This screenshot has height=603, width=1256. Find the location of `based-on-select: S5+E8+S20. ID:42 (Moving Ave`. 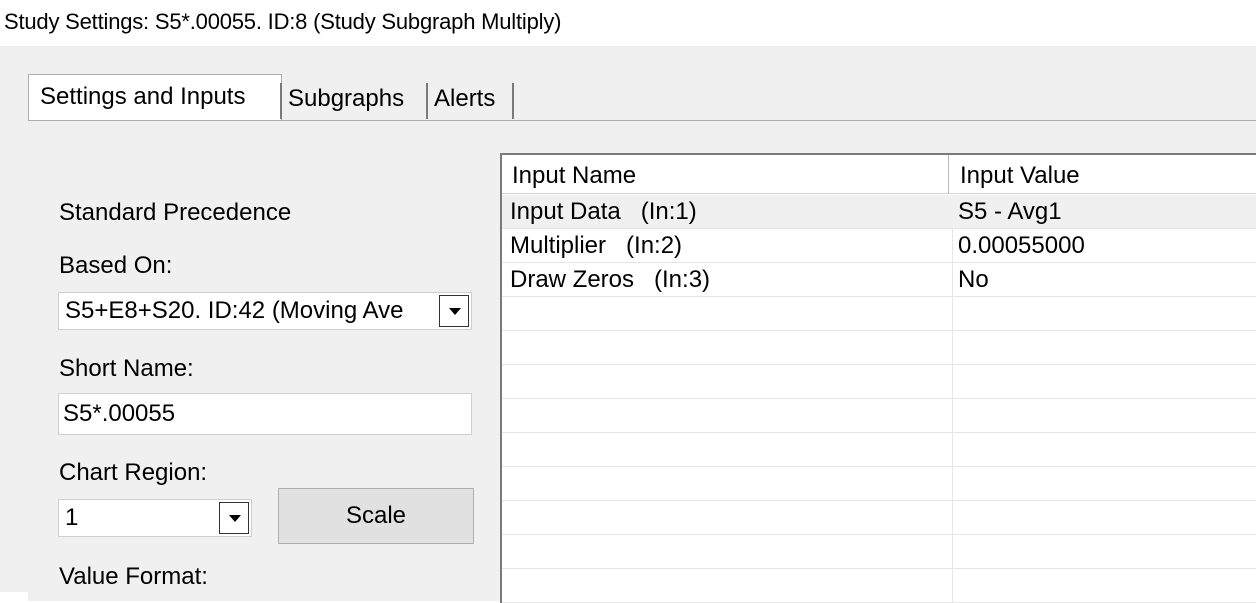

based-on-select: S5+E8+S20. ID:42 (Moving Ave is located at coordinates (265, 311).